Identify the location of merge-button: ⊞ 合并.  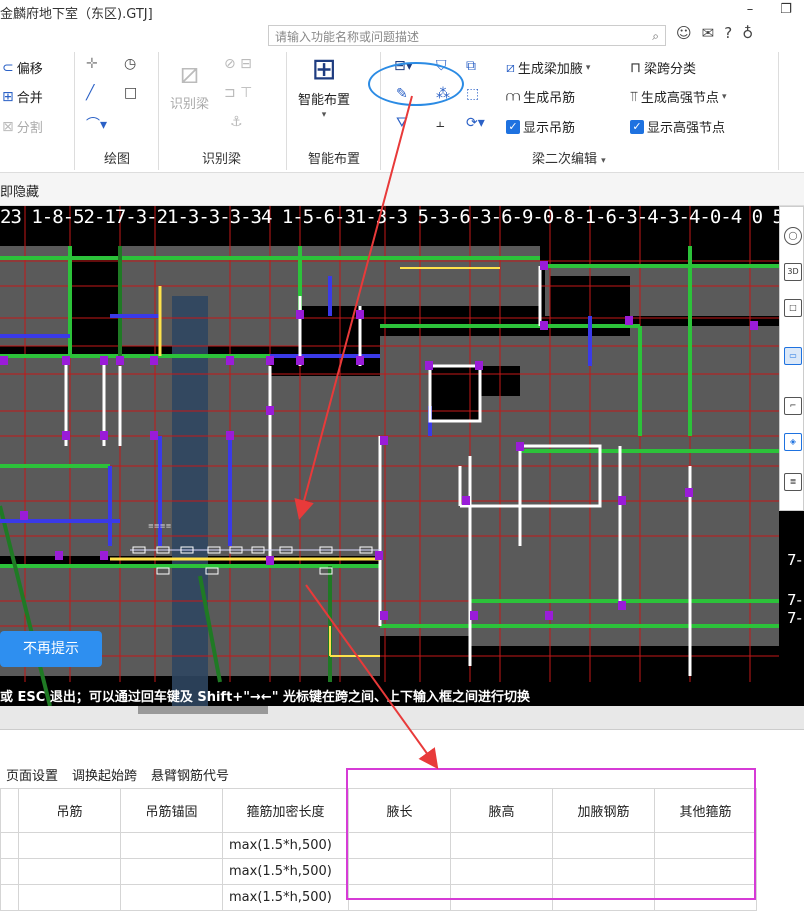
(22, 97).